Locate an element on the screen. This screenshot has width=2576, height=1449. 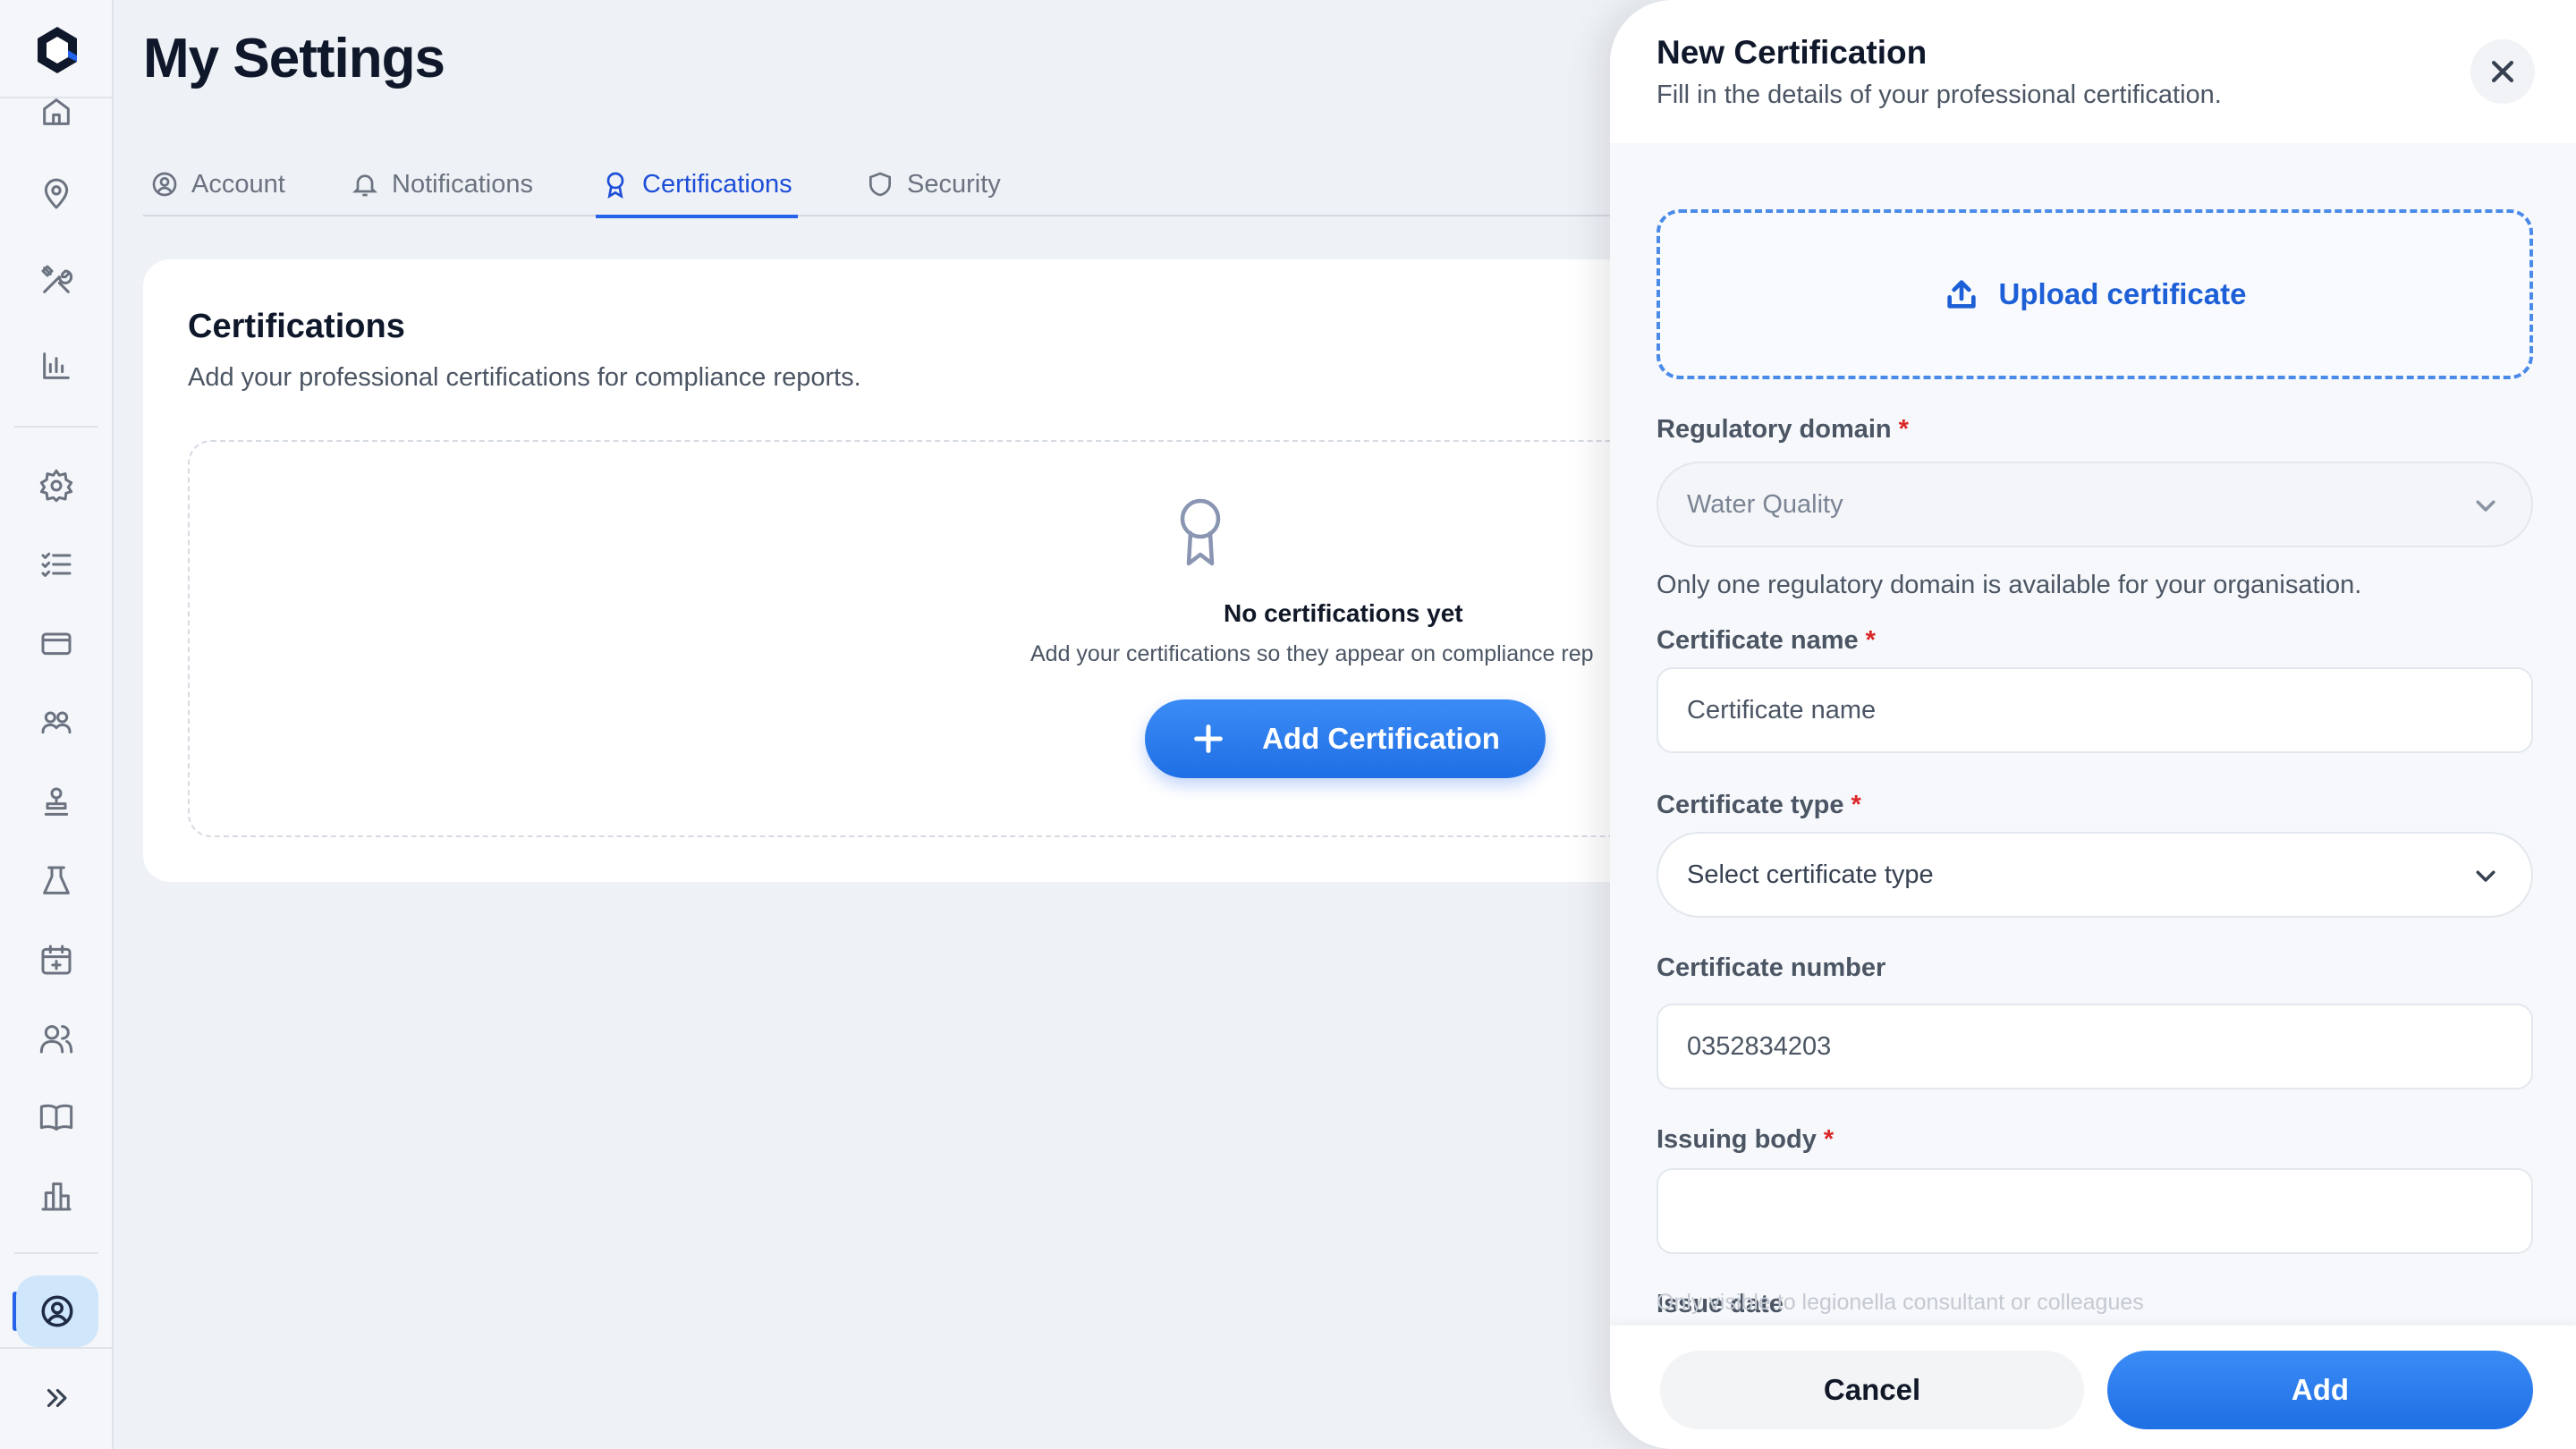
certificate-name-label: Certificate name * is located at coordinates (1766, 641).